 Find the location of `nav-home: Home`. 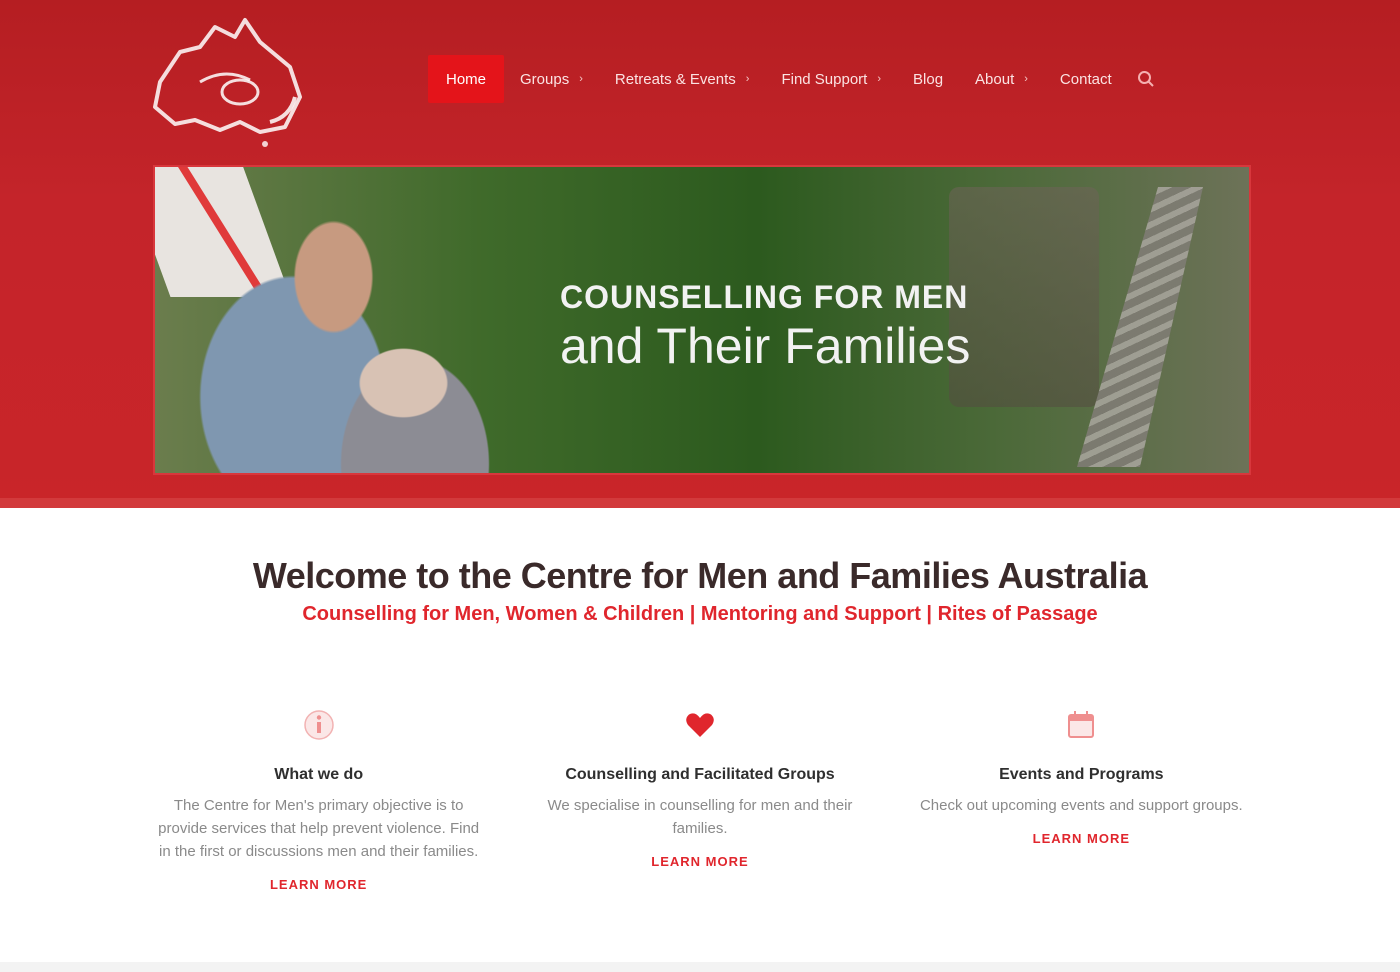

nav-home: Home is located at coordinates (466, 79).